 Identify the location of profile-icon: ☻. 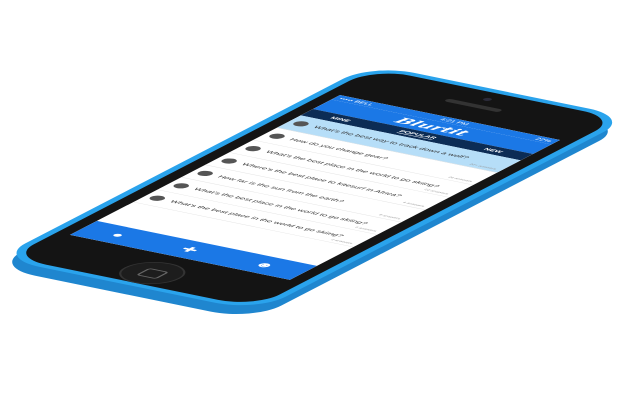
(265, 265).